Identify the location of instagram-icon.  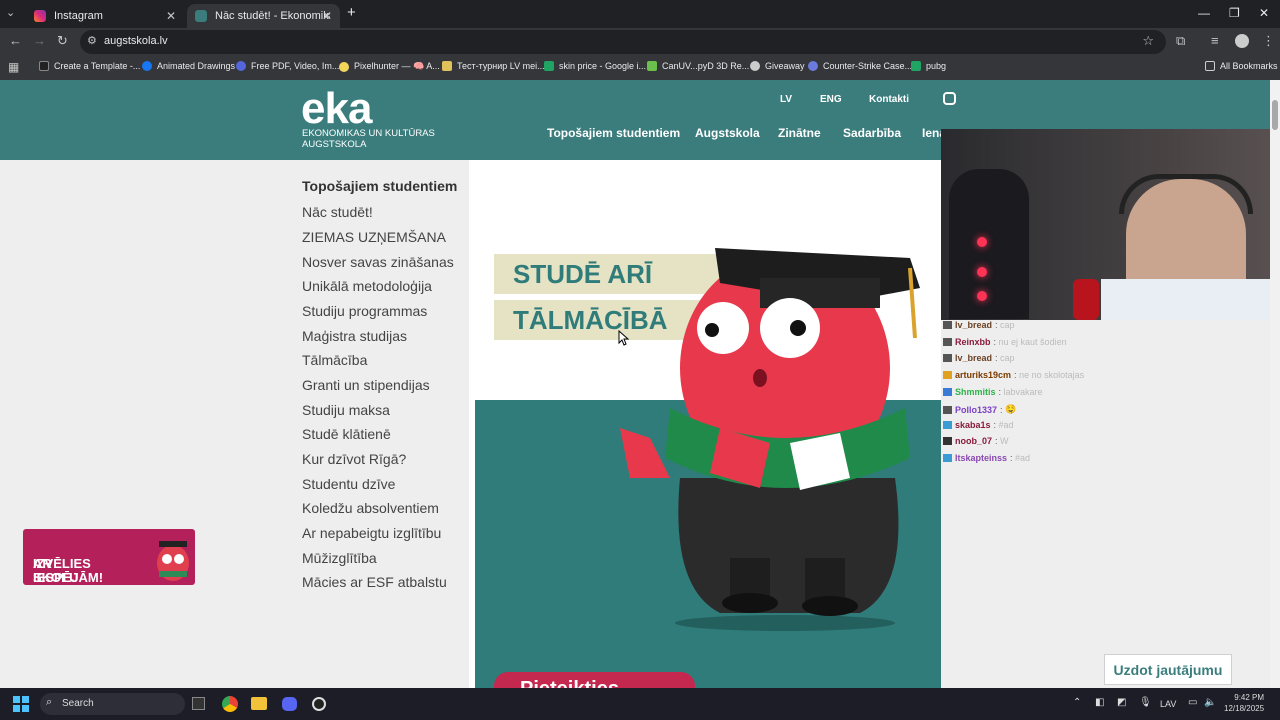
(949, 98).